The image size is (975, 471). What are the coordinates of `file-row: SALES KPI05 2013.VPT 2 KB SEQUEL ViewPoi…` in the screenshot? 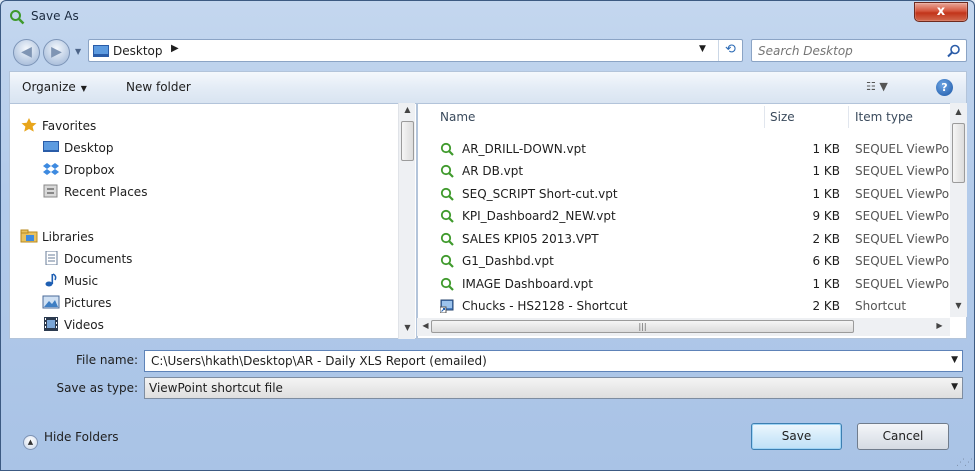 It's located at (692, 239).